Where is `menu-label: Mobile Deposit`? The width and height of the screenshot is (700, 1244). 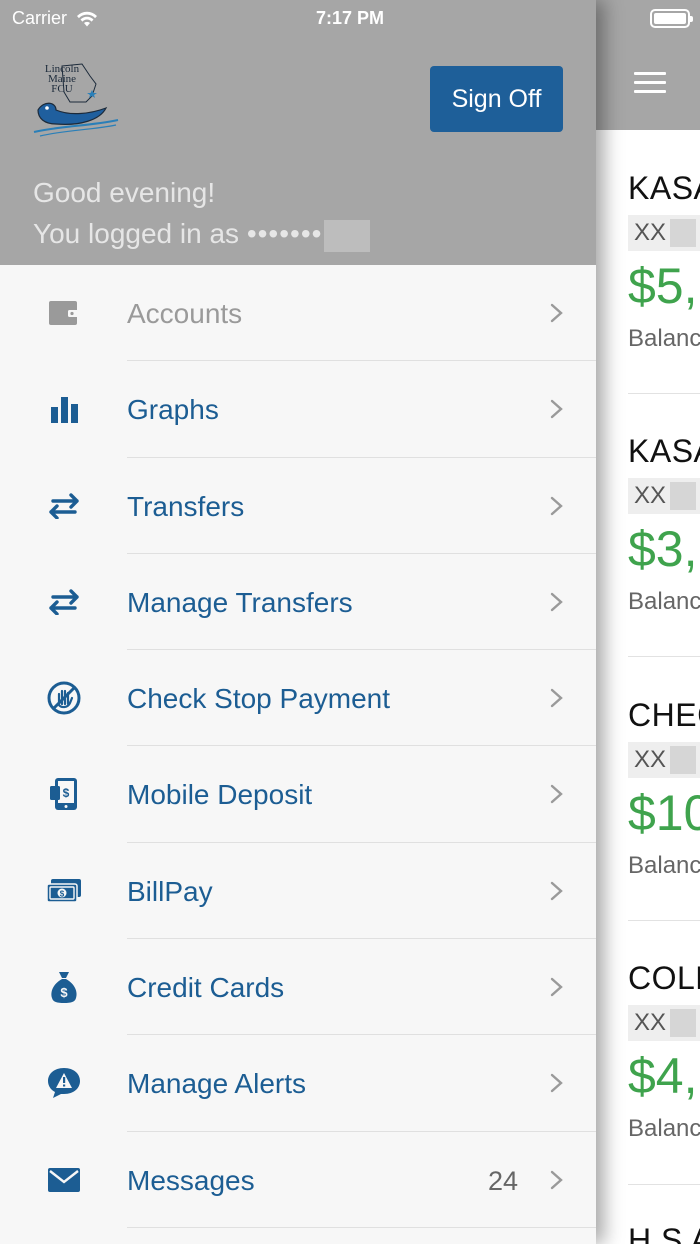 menu-label: Mobile Deposit is located at coordinates (220, 795).